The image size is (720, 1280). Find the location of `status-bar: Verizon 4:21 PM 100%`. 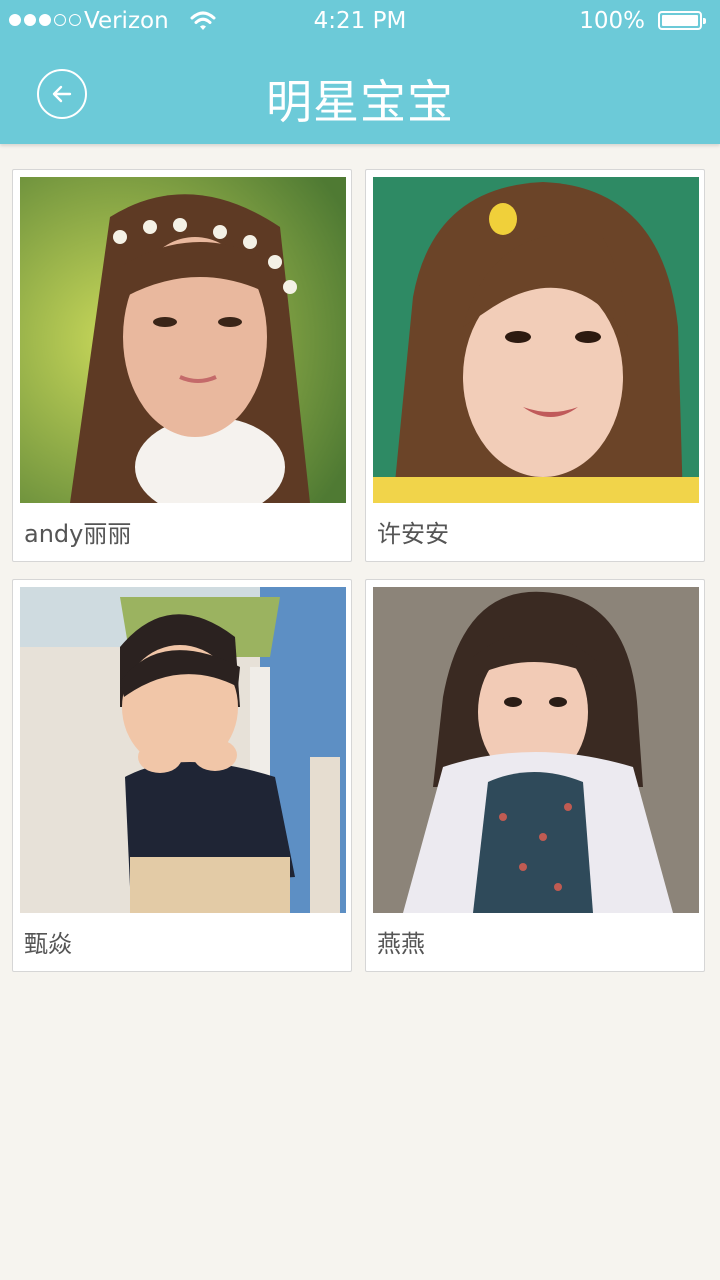

status-bar: Verizon 4:21 PM 100% is located at coordinates (360, 22).